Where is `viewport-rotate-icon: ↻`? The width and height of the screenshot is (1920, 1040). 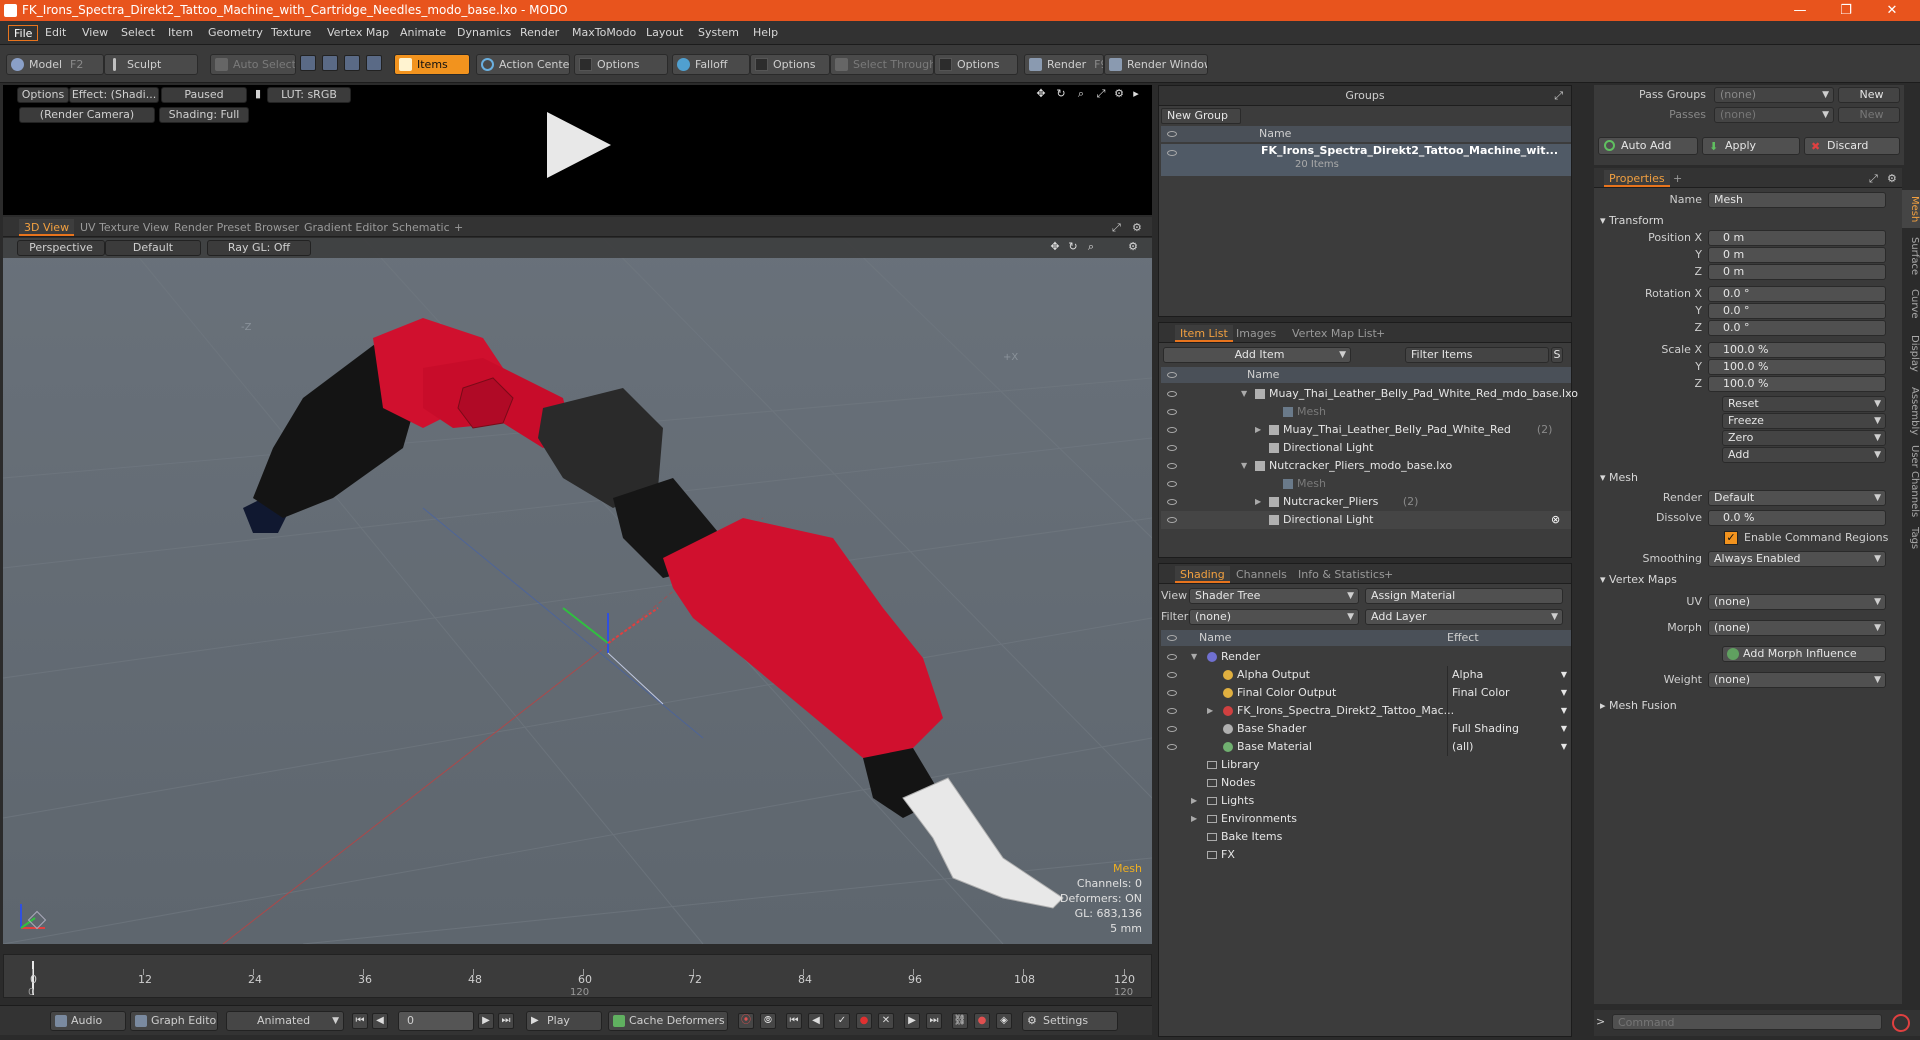 viewport-rotate-icon: ↻ is located at coordinates (1073, 248).